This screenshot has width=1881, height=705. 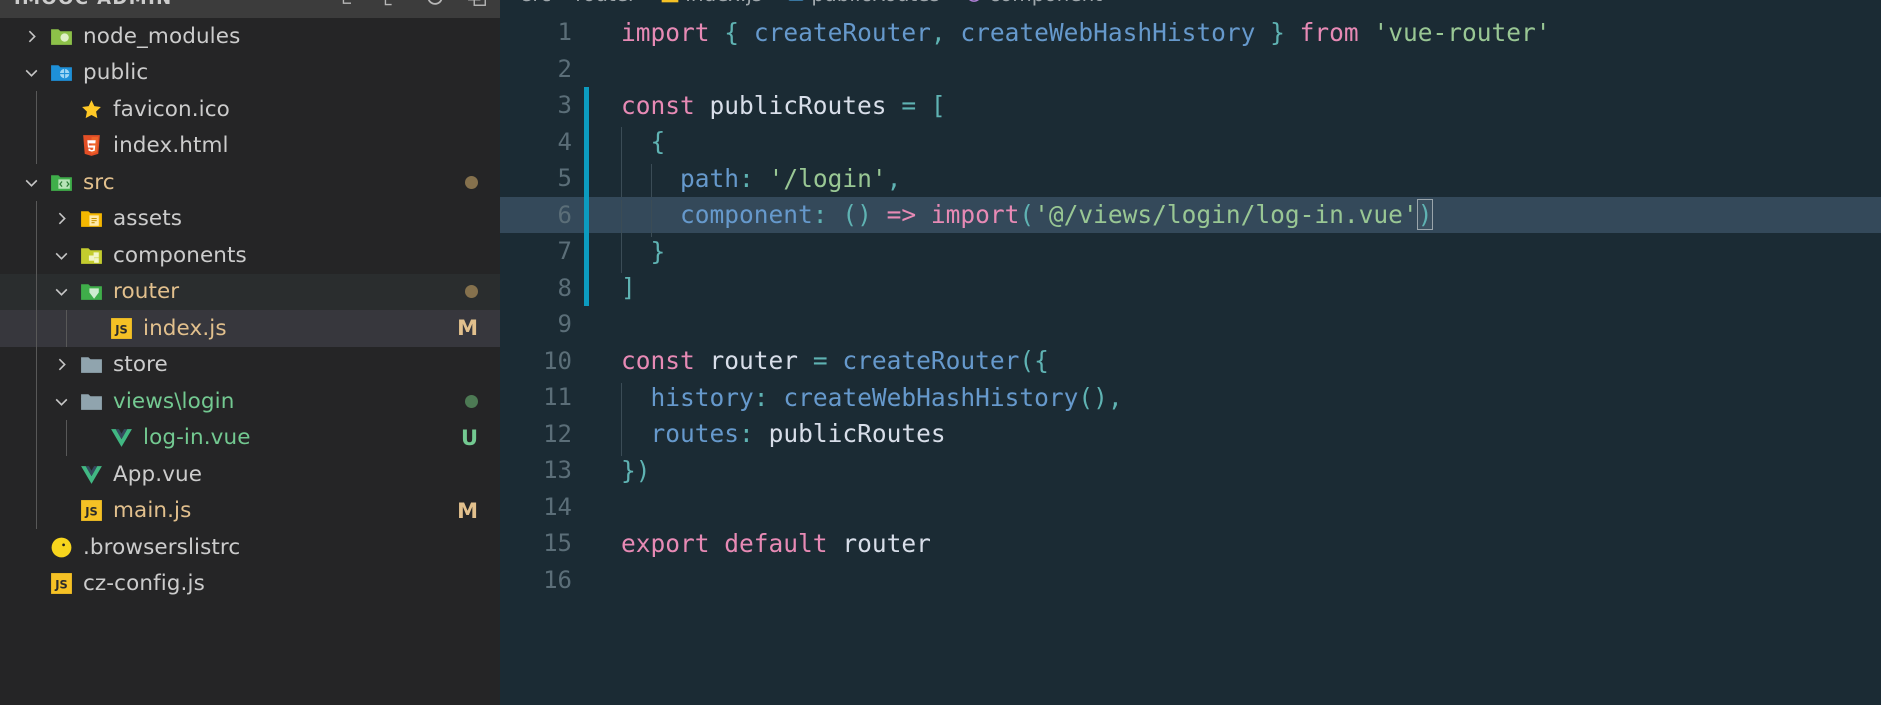 What do you see at coordinates (1045, 3) in the screenshot?
I see `breadcrumb-label: component` at bounding box center [1045, 3].